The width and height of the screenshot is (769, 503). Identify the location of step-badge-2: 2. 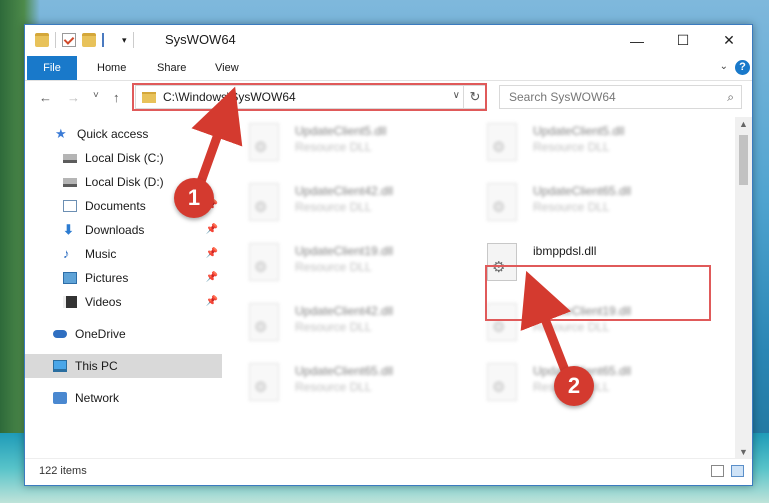
(574, 386).